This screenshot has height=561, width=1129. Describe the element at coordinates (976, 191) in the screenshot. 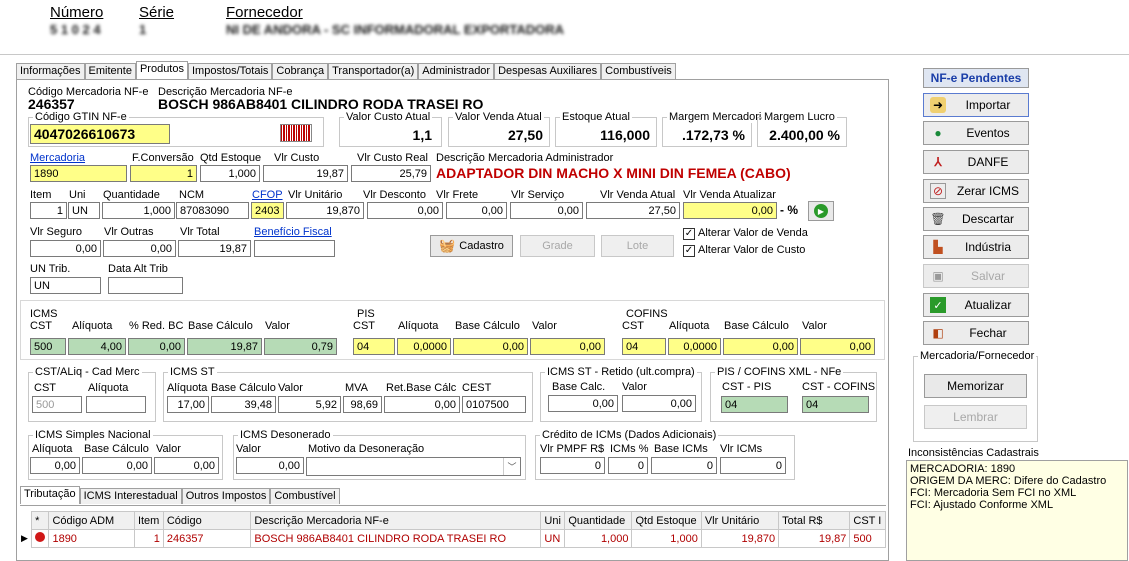

I see `zerar-icms-button: ⊘ Zerar ICMS` at that location.